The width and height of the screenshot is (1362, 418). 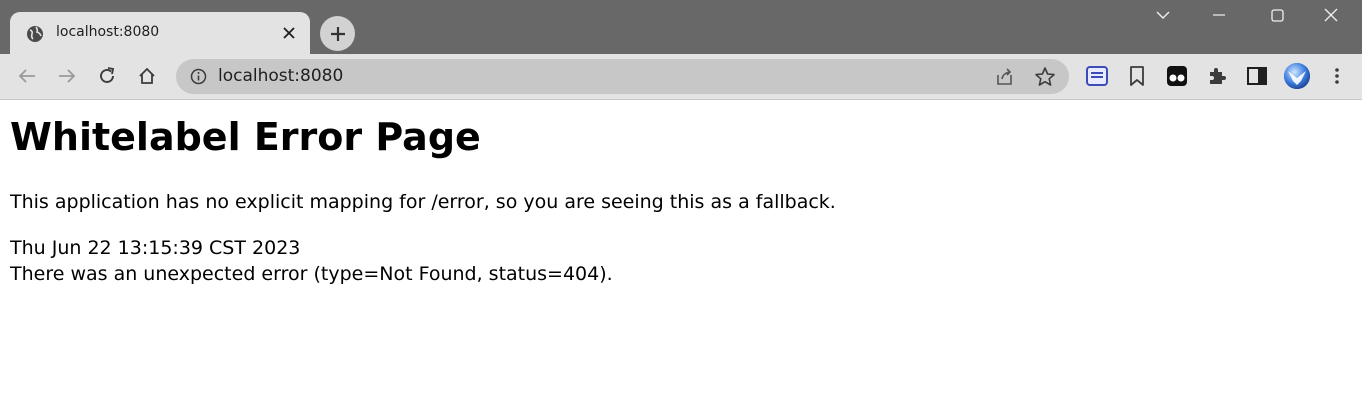 I want to click on reload-button, so click(x=107, y=76).